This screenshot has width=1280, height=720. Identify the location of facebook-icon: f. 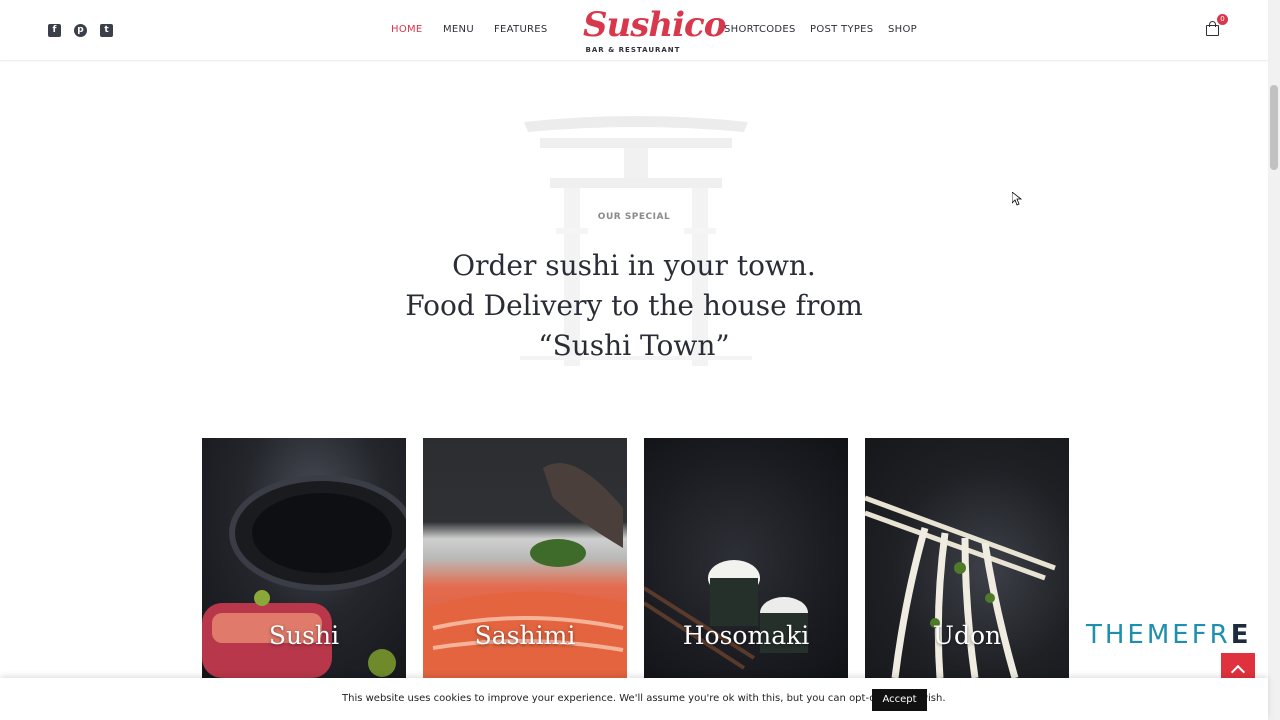
(54, 30).